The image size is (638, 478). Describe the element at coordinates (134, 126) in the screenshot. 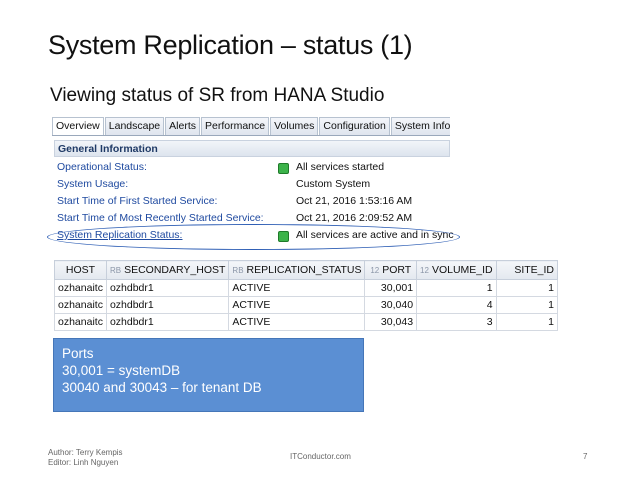

I see `tab-landscape: Landscape` at that location.